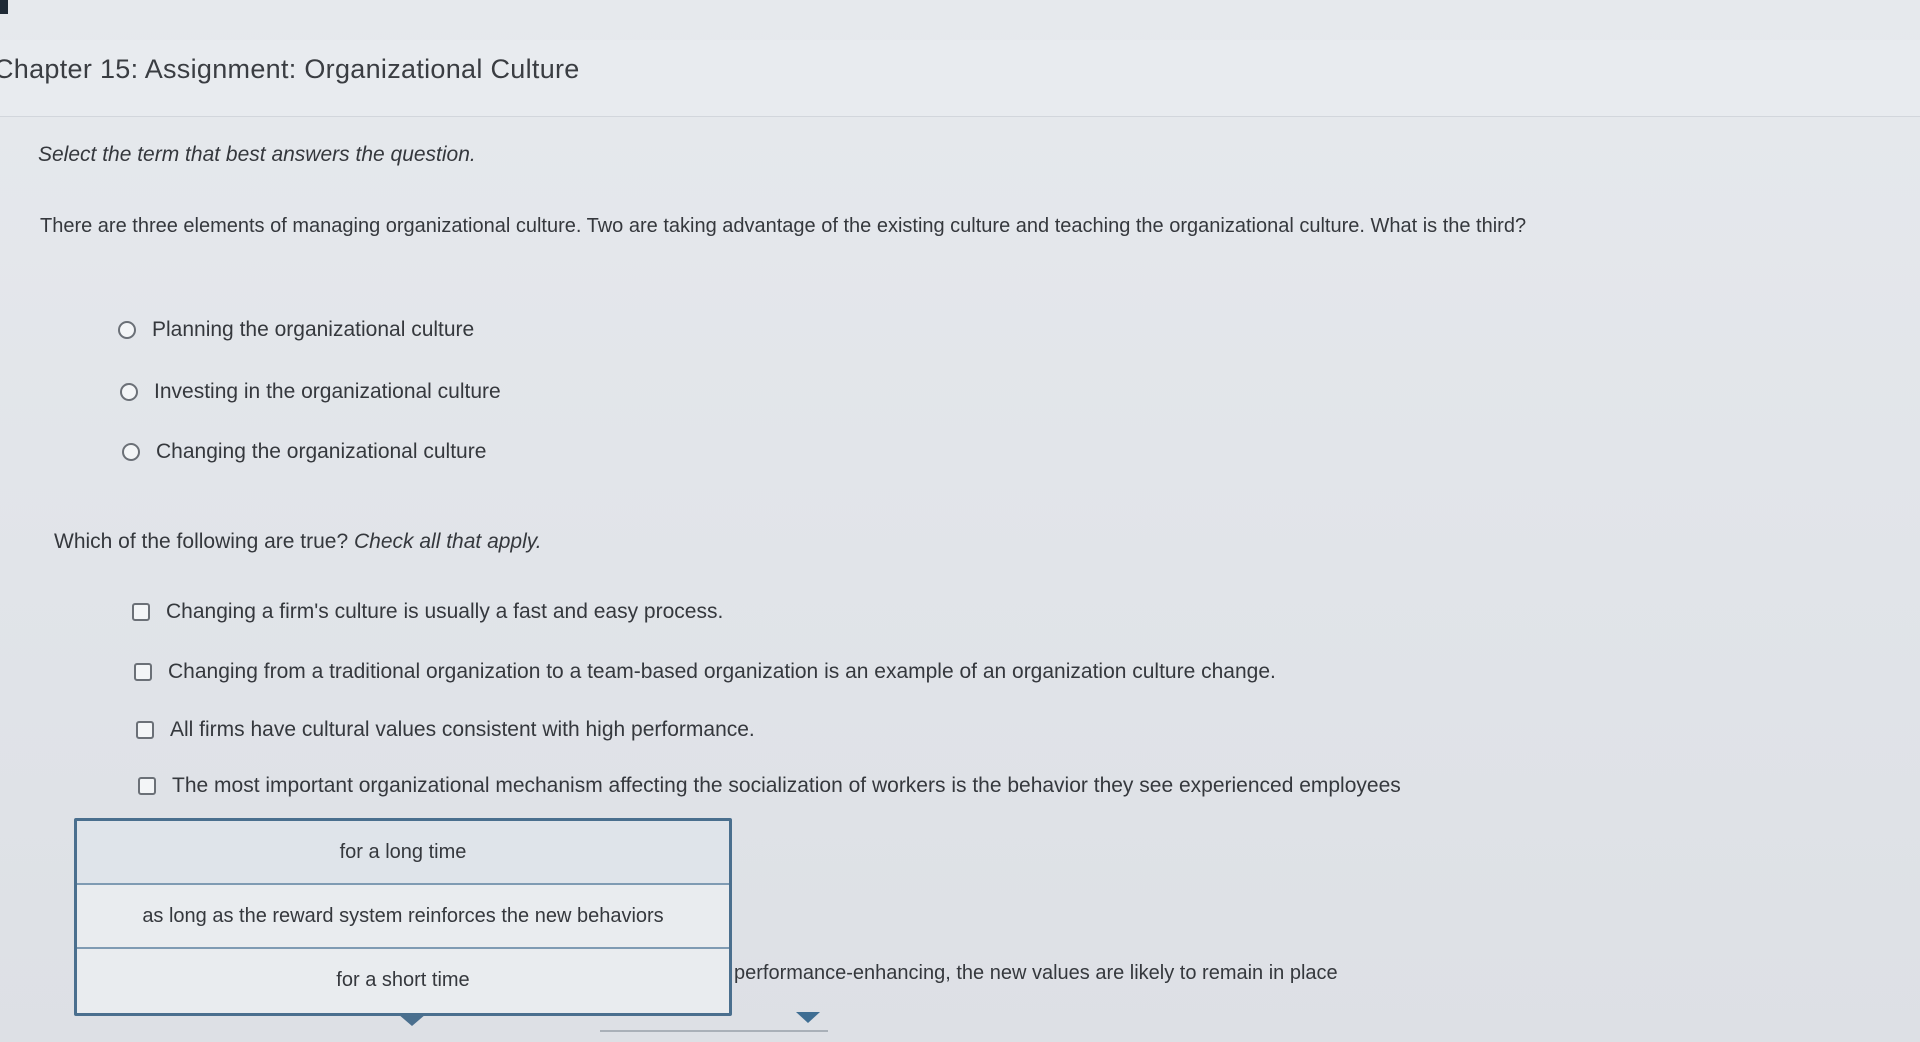 This screenshot has height=1042, width=1920. What do you see at coordinates (321, 451) in the screenshot?
I see `radio-option-label: Changing the organizational culture` at bounding box center [321, 451].